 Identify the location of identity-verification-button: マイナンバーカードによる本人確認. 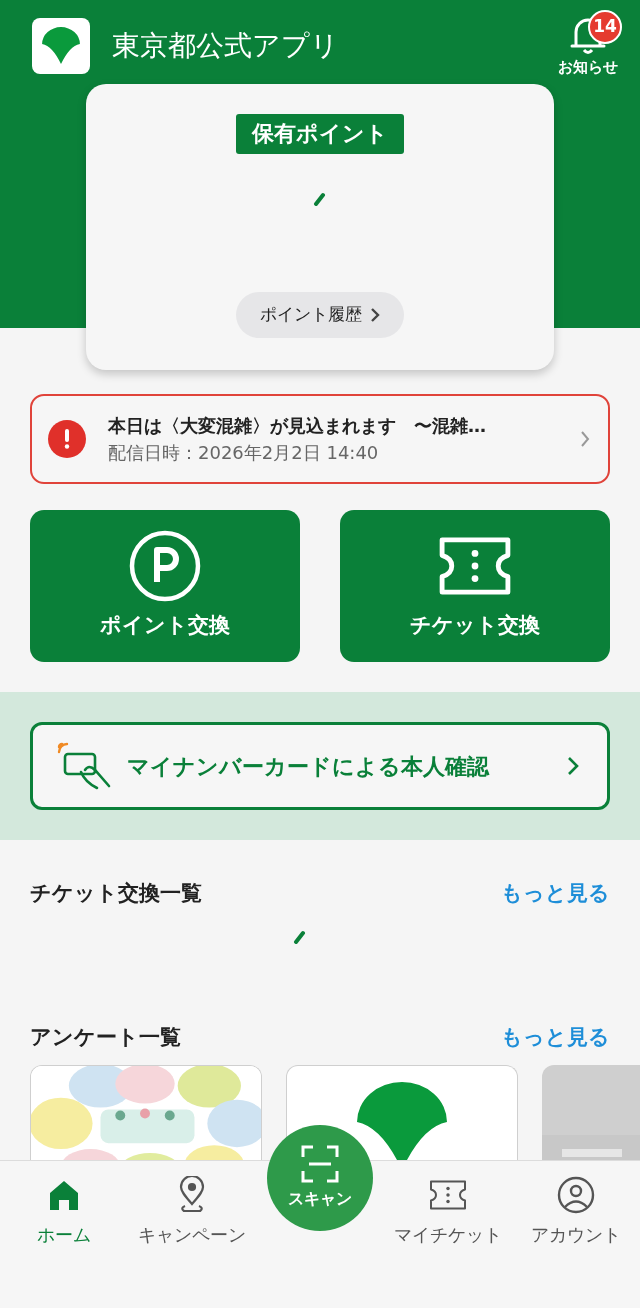
(320, 766).